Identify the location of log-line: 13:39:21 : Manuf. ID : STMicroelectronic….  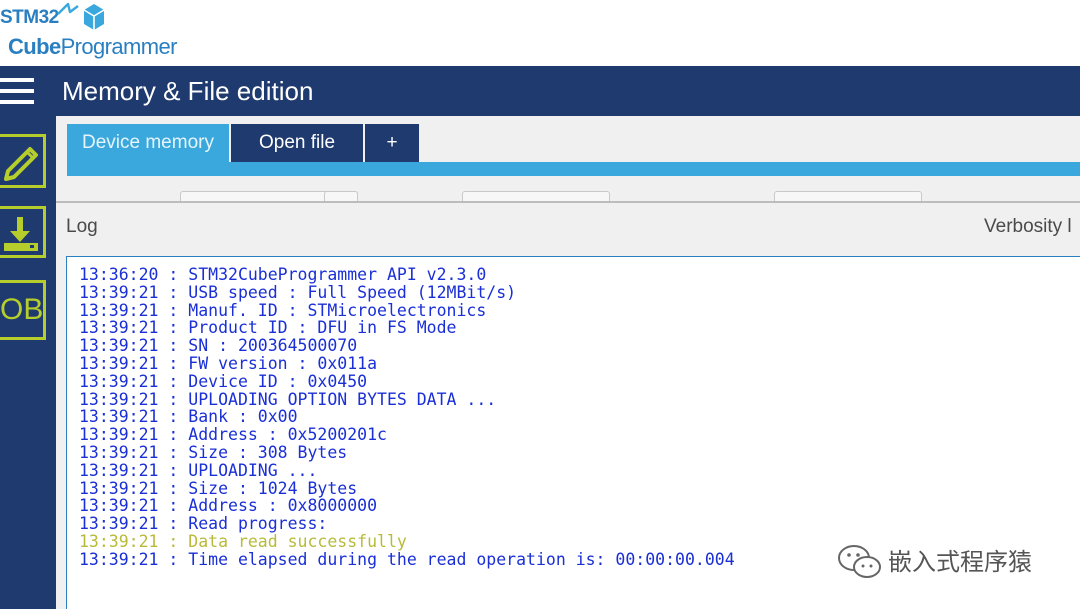
(283, 310).